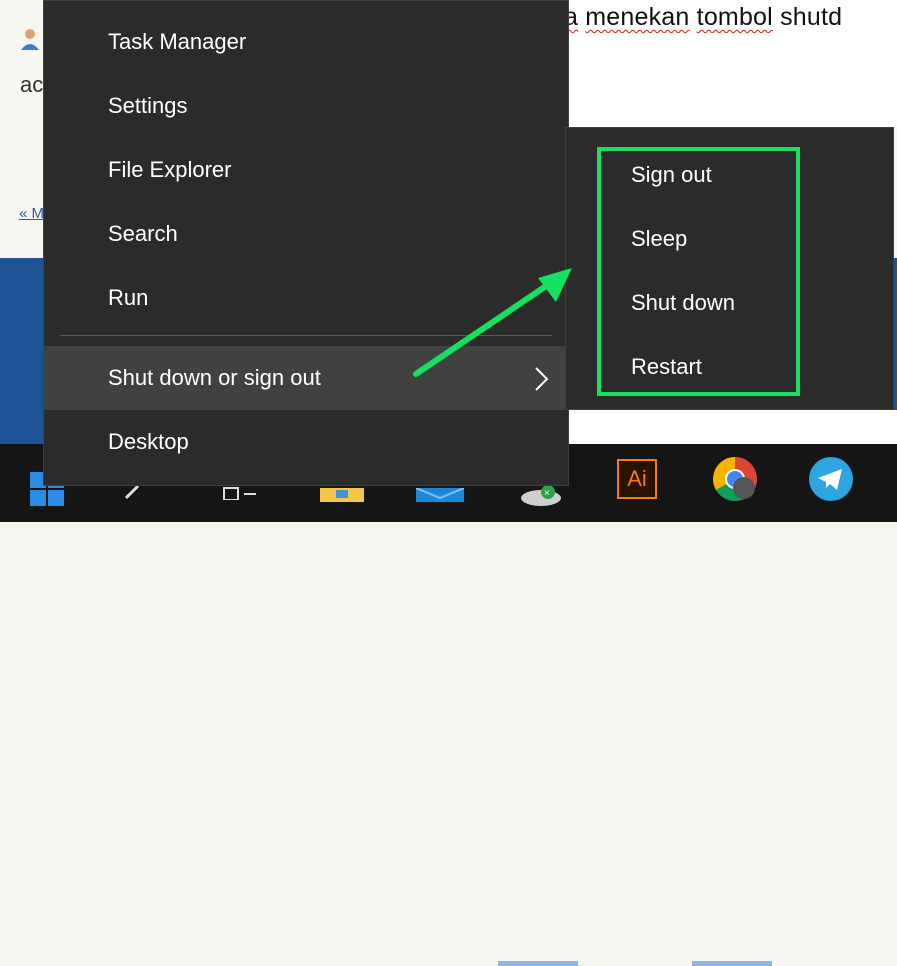 The height and width of the screenshot is (966, 897). Describe the element at coordinates (306, 42) in the screenshot. I see `menu-item-task-manager: Task Manager` at that location.